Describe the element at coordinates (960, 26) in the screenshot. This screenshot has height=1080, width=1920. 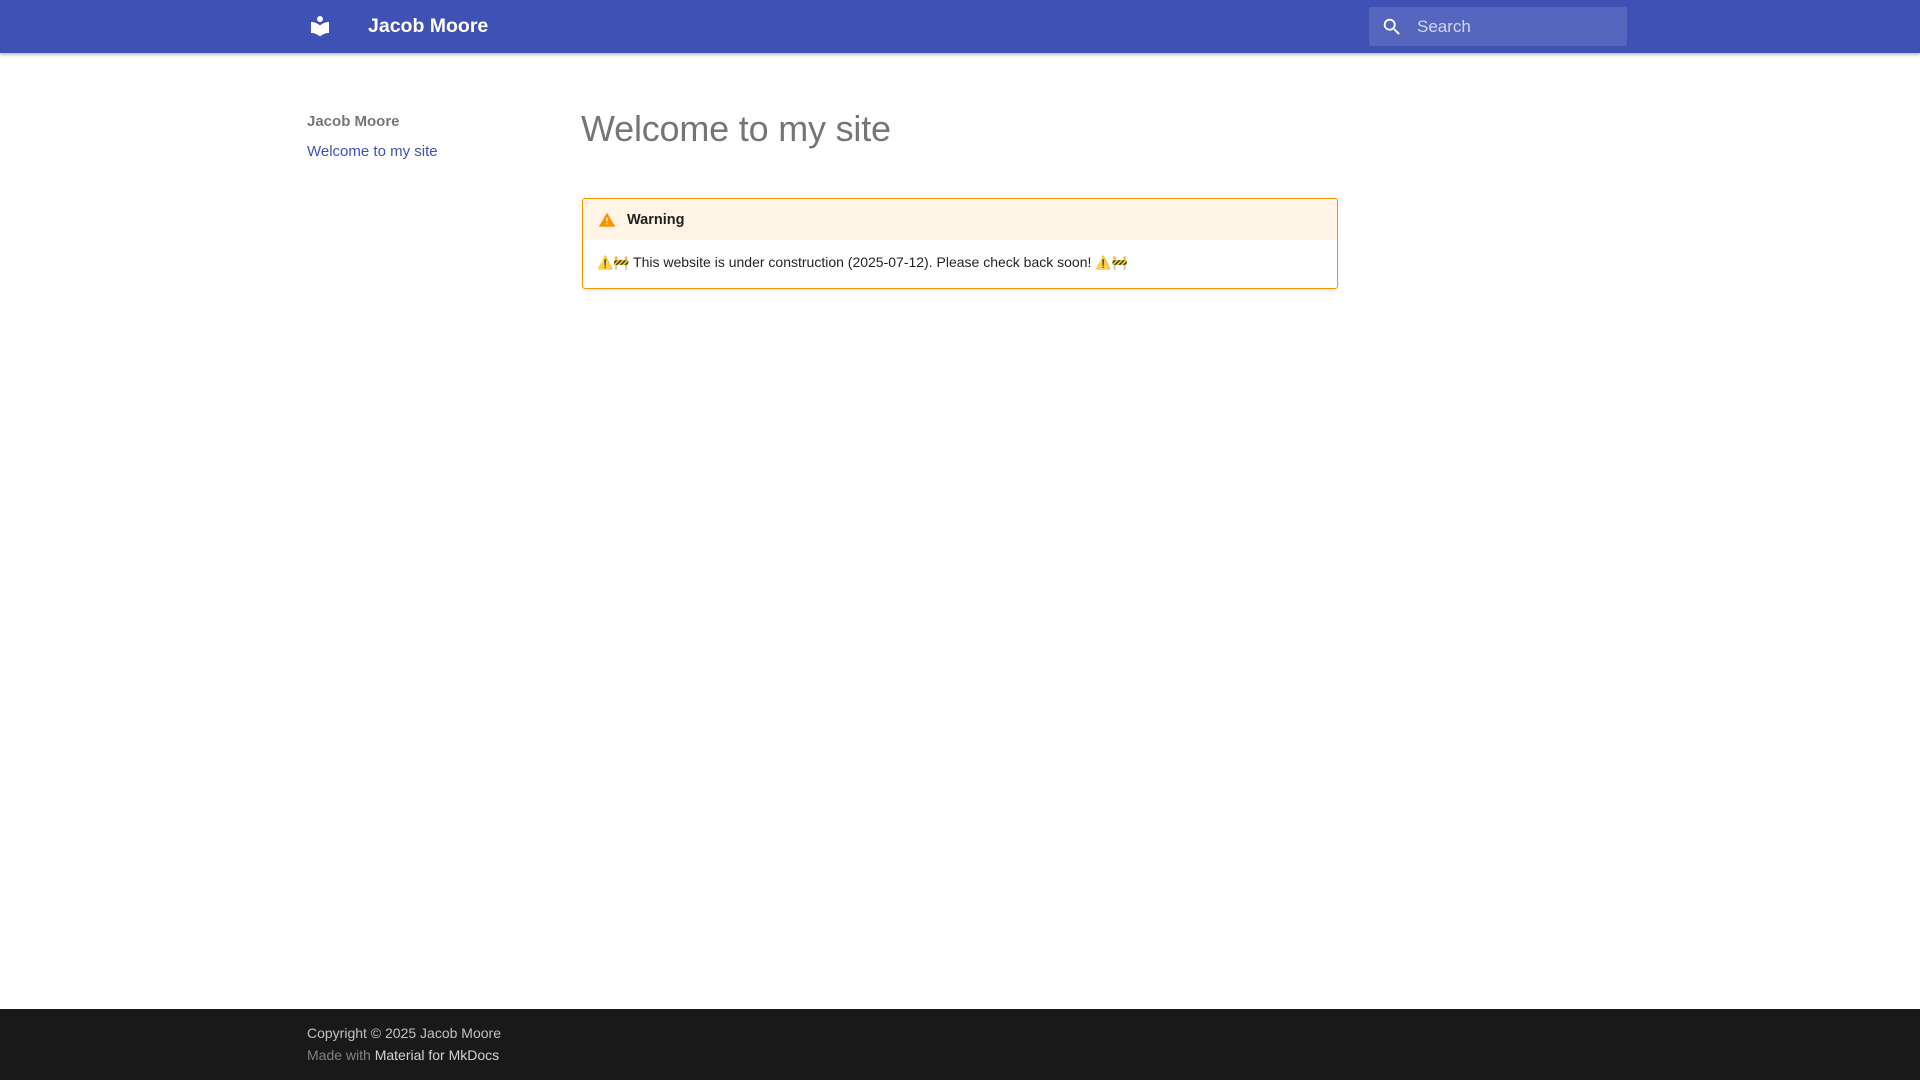
I see `header-bar: Jacob Moore` at that location.